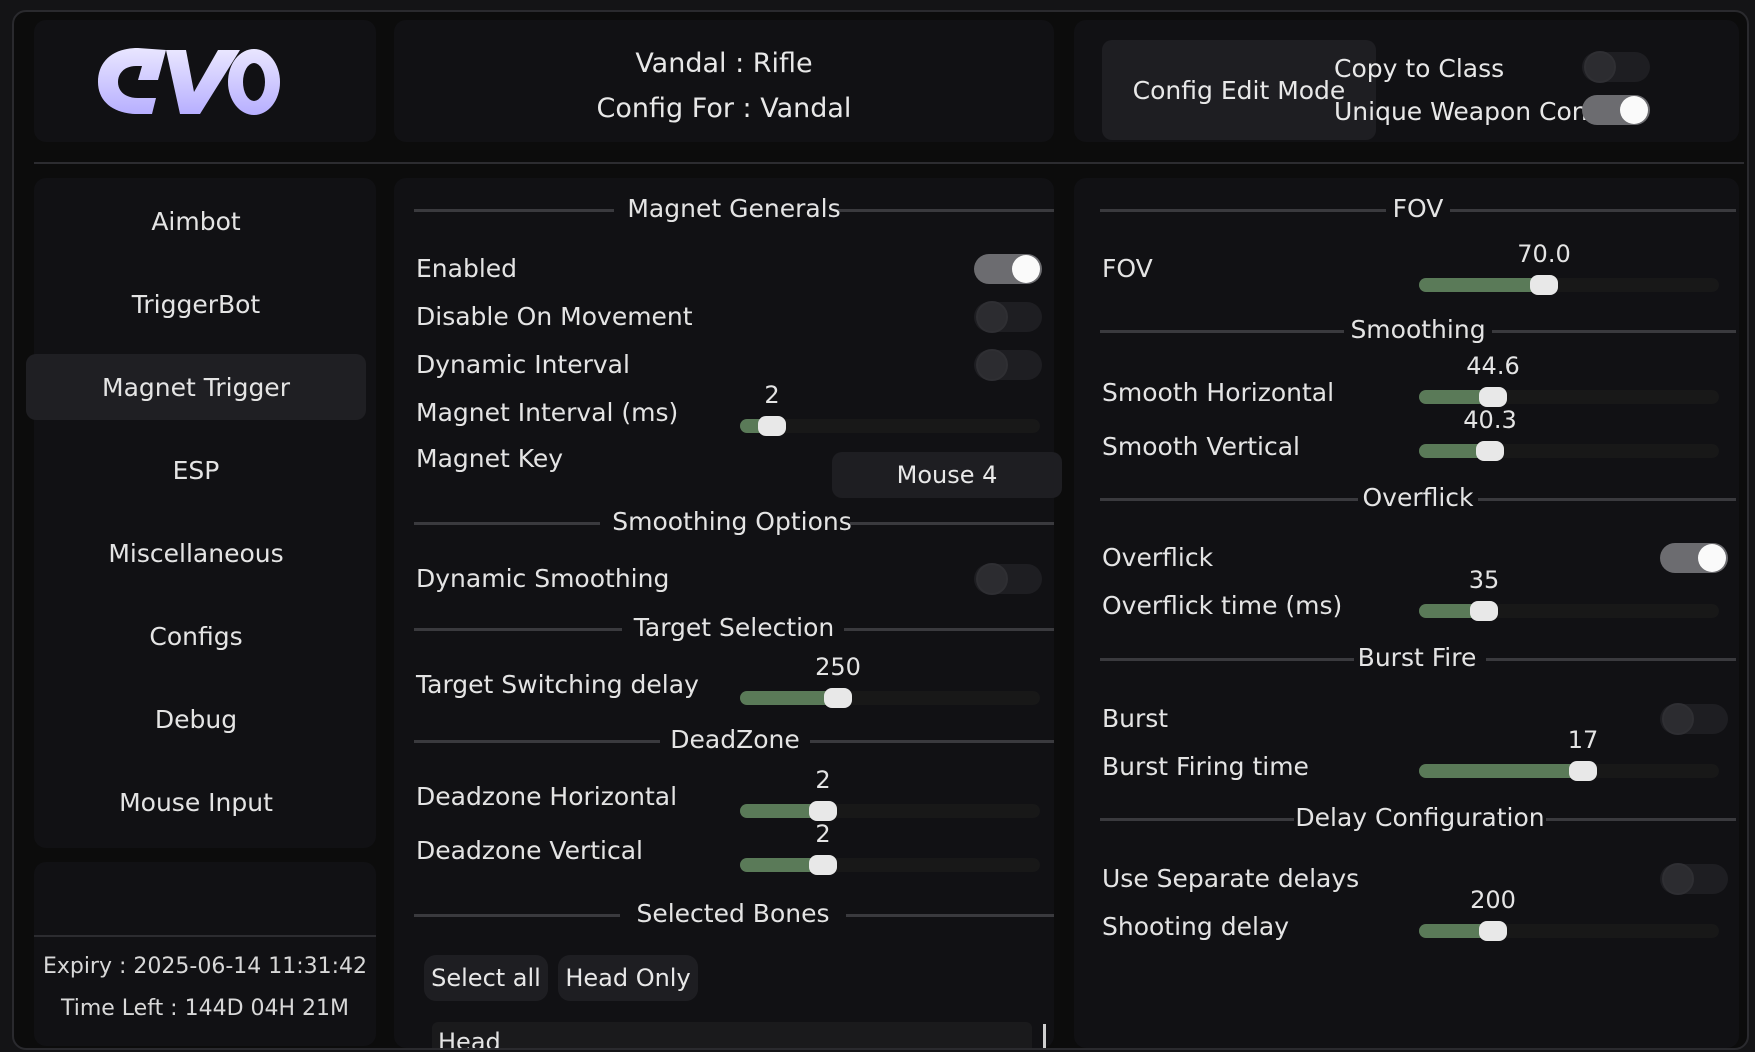 This screenshot has width=1755, height=1052. I want to click on section-title: FOV, so click(1418, 208).